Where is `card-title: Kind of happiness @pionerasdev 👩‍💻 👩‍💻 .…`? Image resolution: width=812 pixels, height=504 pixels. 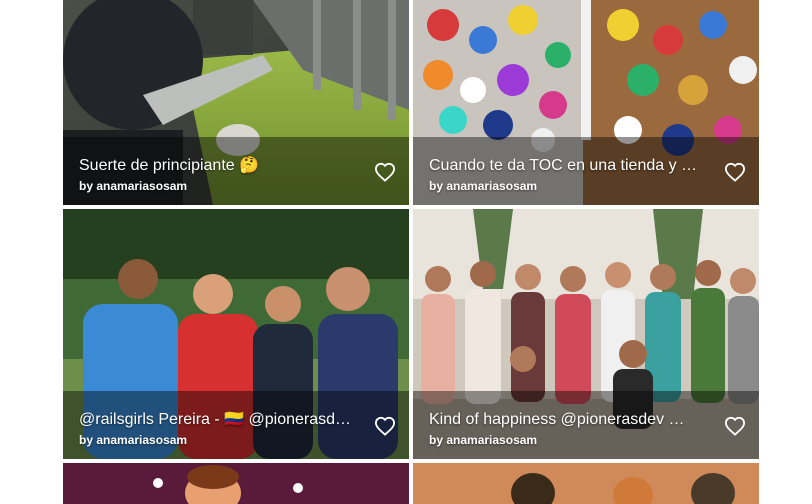
card-title: Kind of happiness @pionerasdev 👩‍💻 👩‍💻 .… is located at coordinates (566, 420).